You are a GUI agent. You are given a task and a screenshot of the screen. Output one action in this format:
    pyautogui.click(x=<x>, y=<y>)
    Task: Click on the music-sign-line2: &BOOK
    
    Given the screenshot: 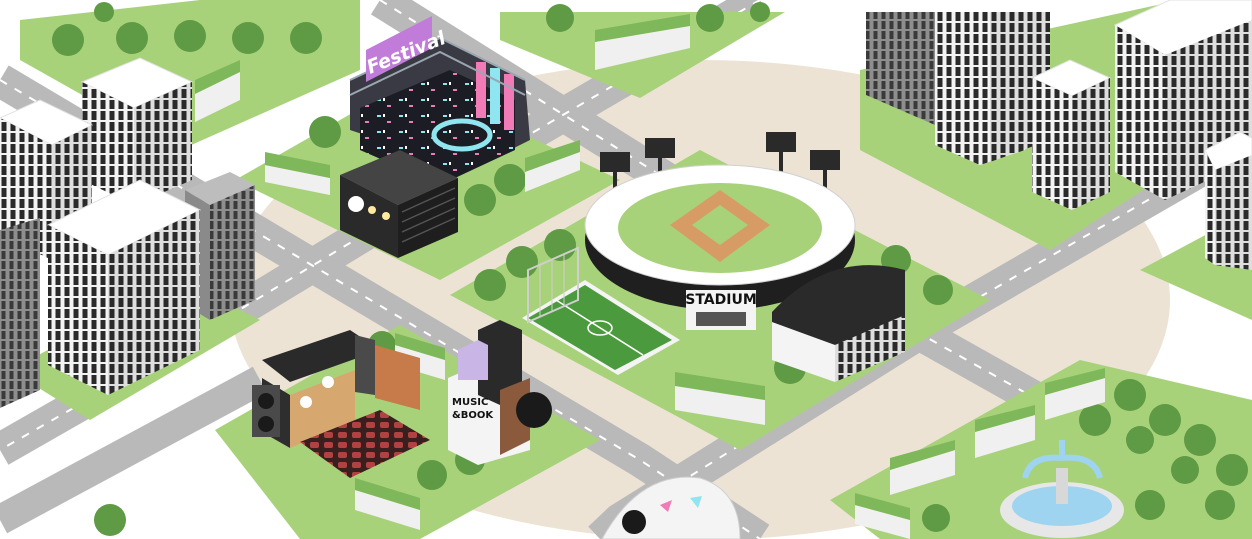 What is the action you would take?
    pyautogui.click(x=473, y=415)
    